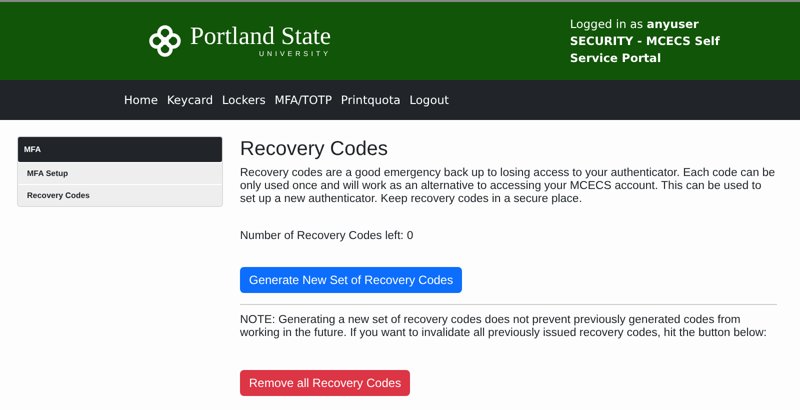  What do you see at coordinates (508, 186) in the screenshot?
I see `intro-paragraph: Recovery codes are a good emergency back up to losing access to your authenticator. Each code can be only used once and will work as an alternative to accessing your MCECS account. This can be used to set up a new authenticator. Keep recovery codes in a secure place.` at bounding box center [508, 186].